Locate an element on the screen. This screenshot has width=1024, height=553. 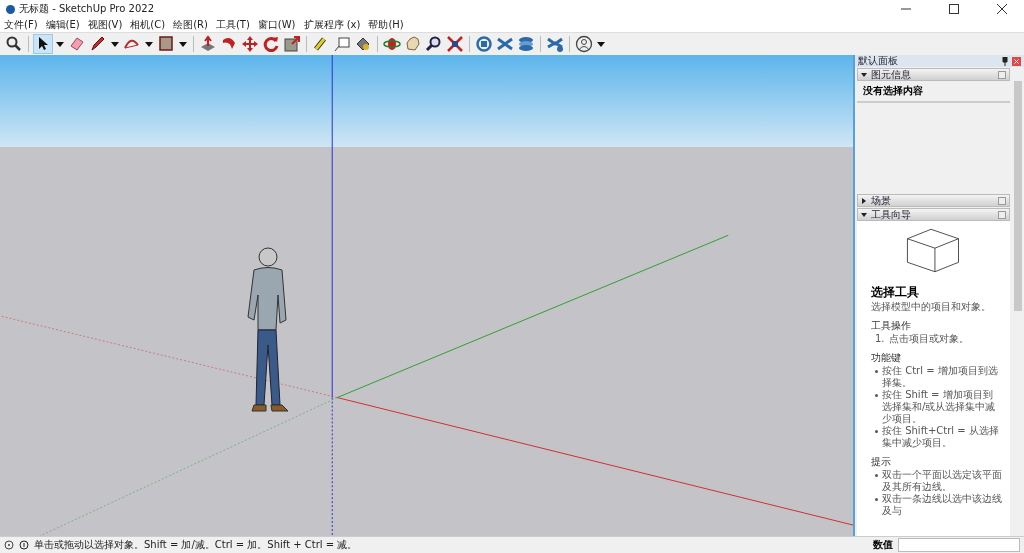
panel-section-header: 图元信息 is located at coordinates (933, 74).